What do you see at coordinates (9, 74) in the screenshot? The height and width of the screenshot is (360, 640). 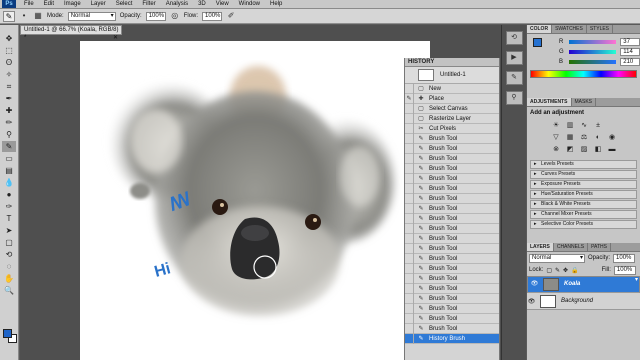 I see `quick-select-tool-icon: ✧` at bounding box center [9, 74].